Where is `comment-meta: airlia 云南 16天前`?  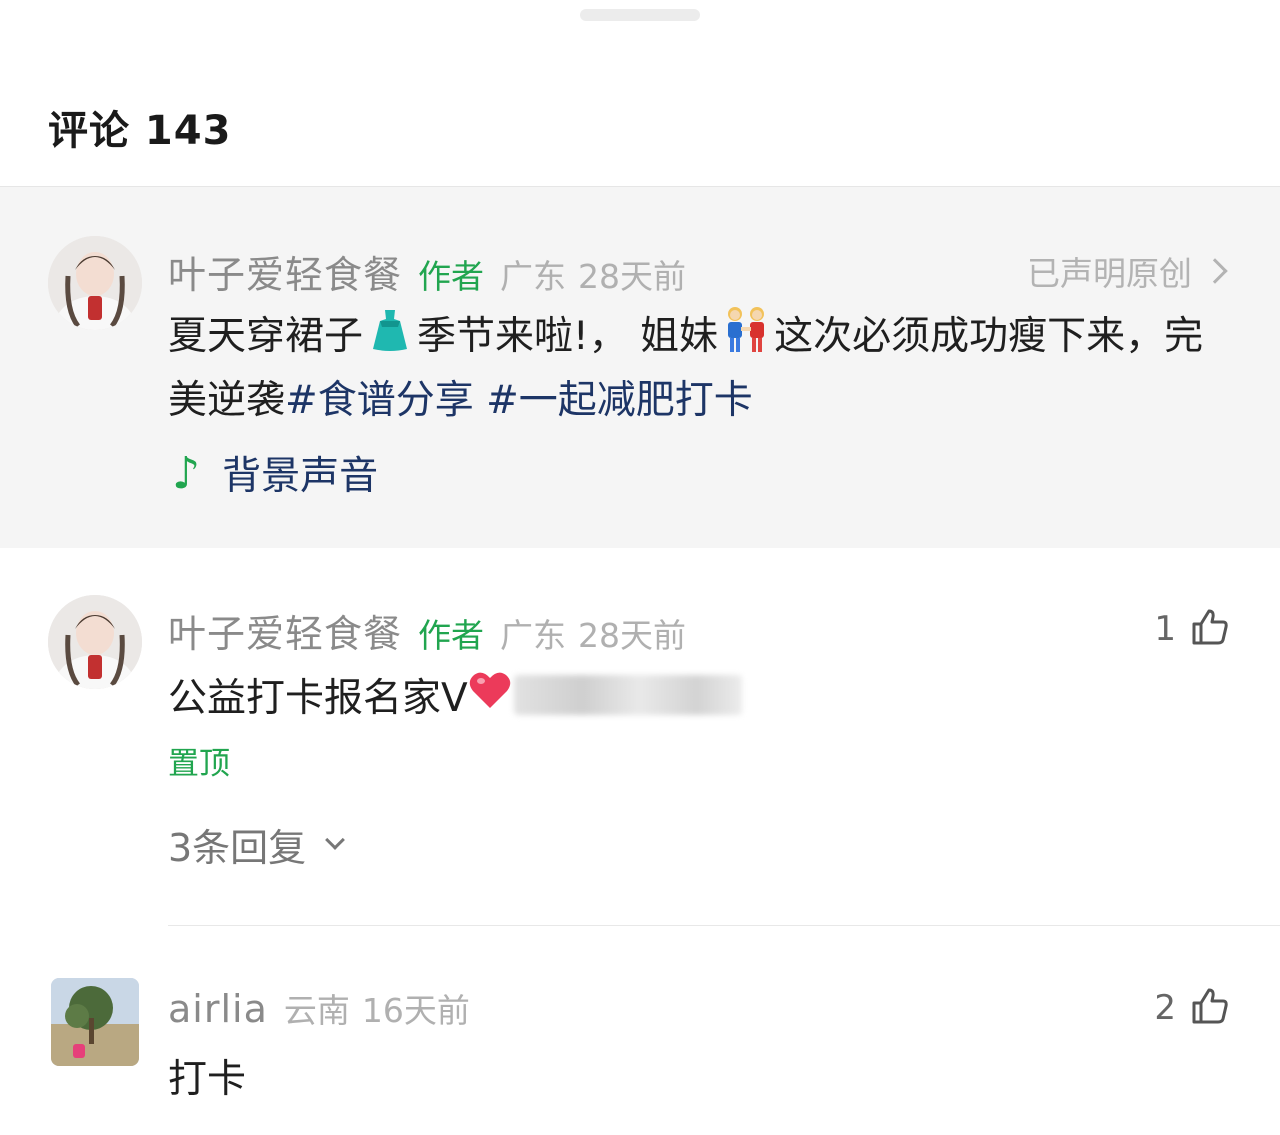
comment-meta: airlia 云南 16天前 is located at coordinates (319, 1008).